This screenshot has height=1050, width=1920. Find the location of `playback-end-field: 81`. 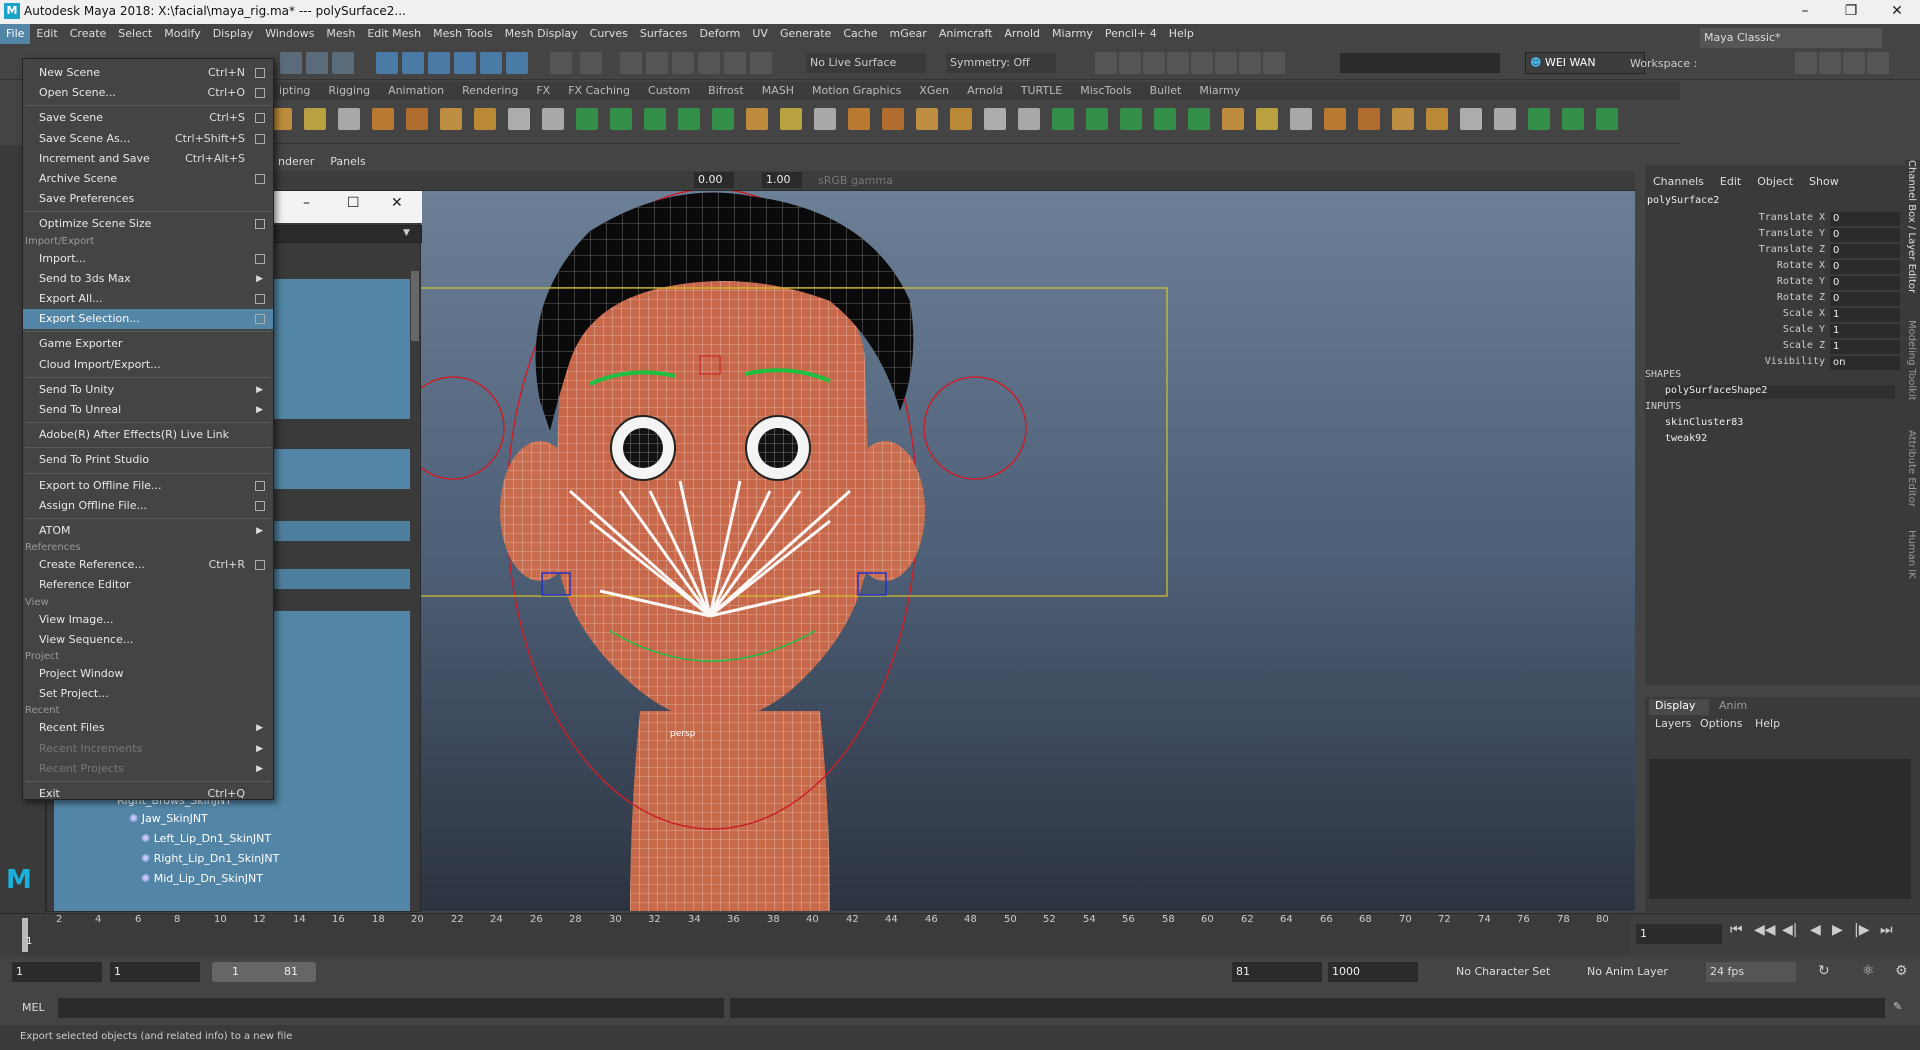

playback-end-field: 81 is located at coordinates (1277, 972).